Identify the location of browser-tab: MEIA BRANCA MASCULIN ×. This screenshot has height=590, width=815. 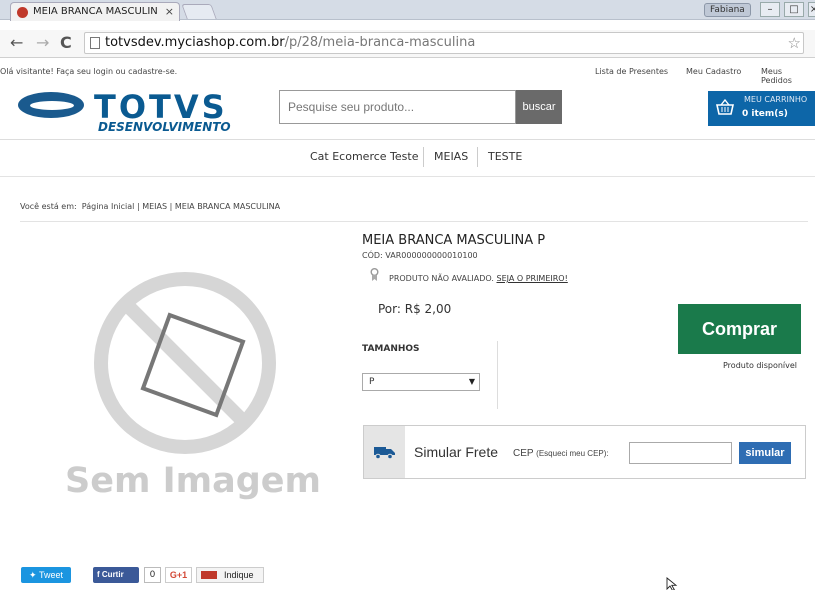
(95, 11).